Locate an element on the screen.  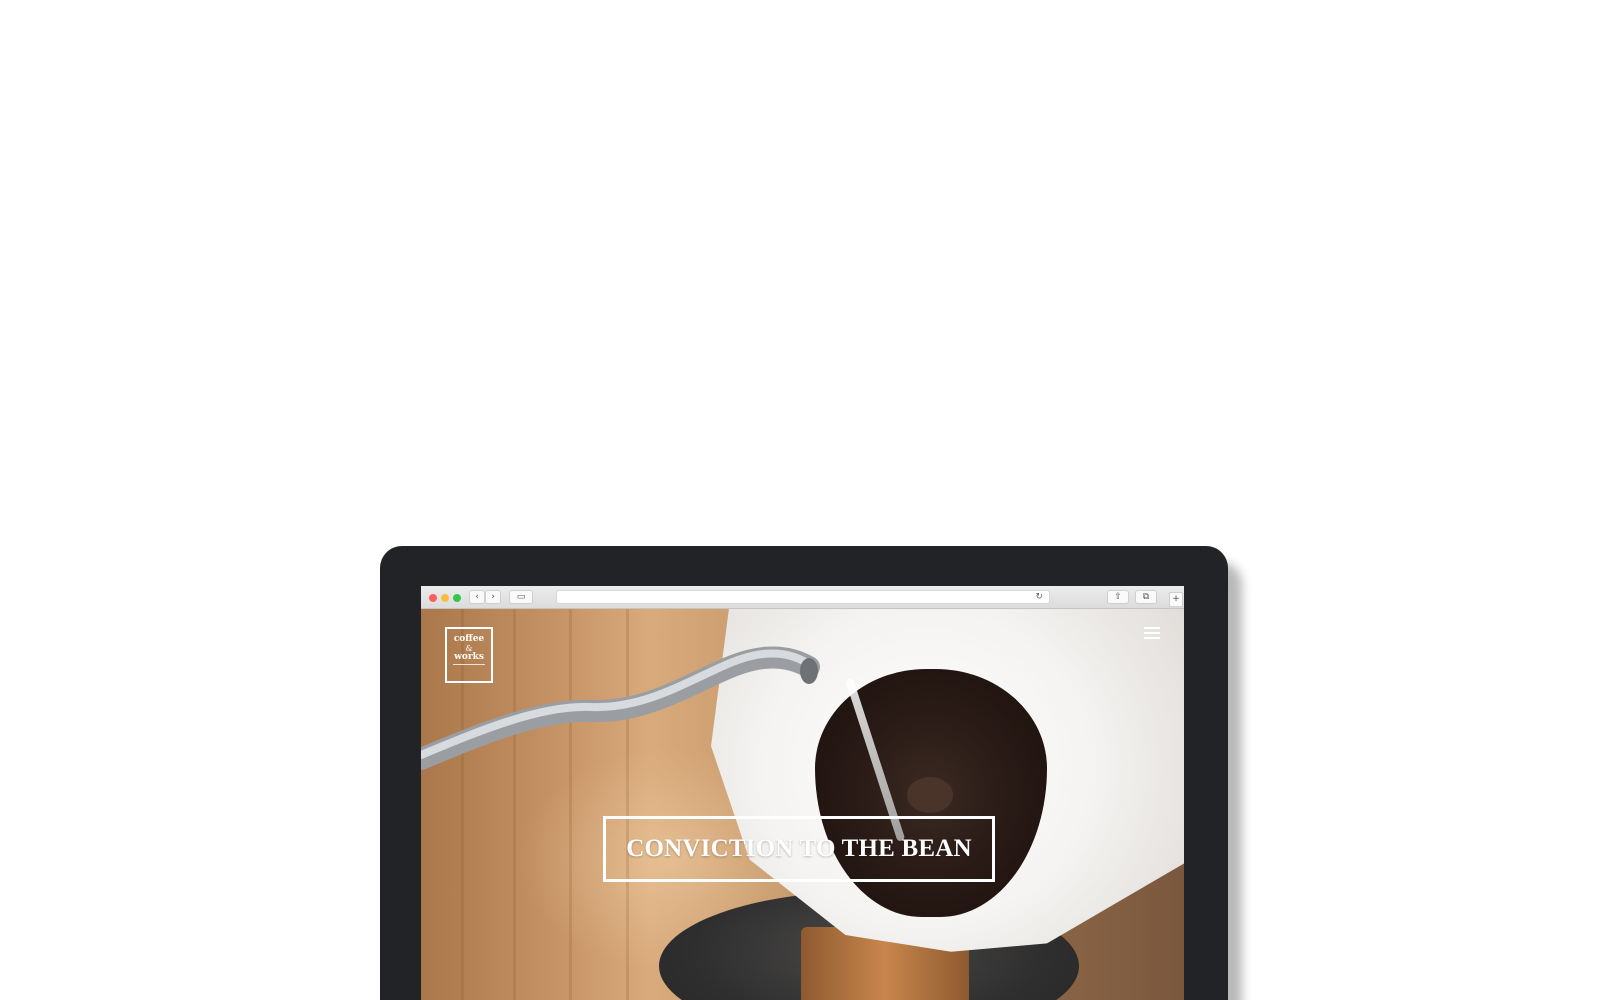
plus-icon: + is located at coordinates (1176, 599).